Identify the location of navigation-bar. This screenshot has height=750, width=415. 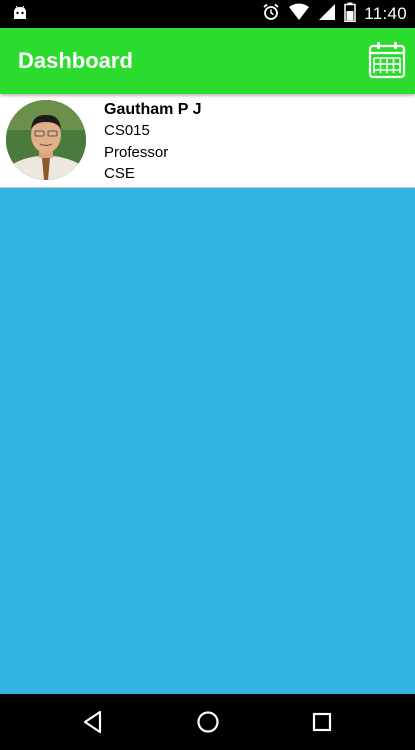
(207, 722).